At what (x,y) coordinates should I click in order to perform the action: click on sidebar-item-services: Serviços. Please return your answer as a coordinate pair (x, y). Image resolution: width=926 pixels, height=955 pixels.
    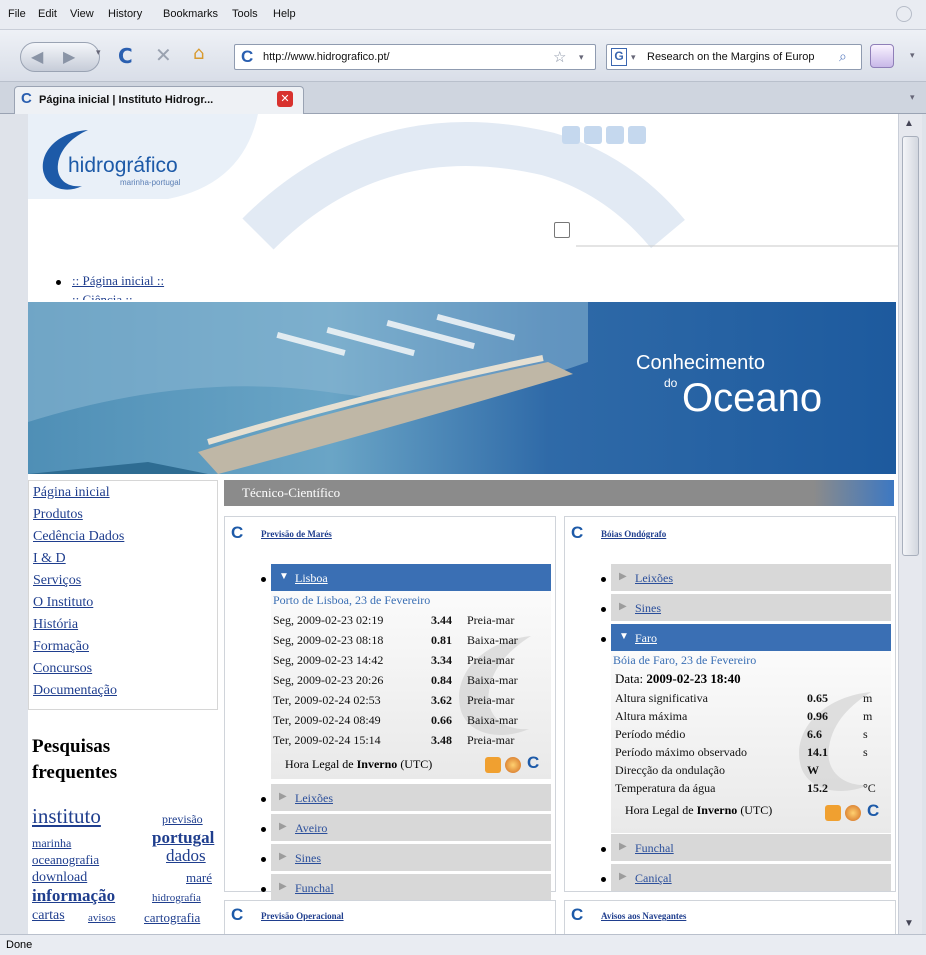
    Looking at the image, I should click on (57, 581).